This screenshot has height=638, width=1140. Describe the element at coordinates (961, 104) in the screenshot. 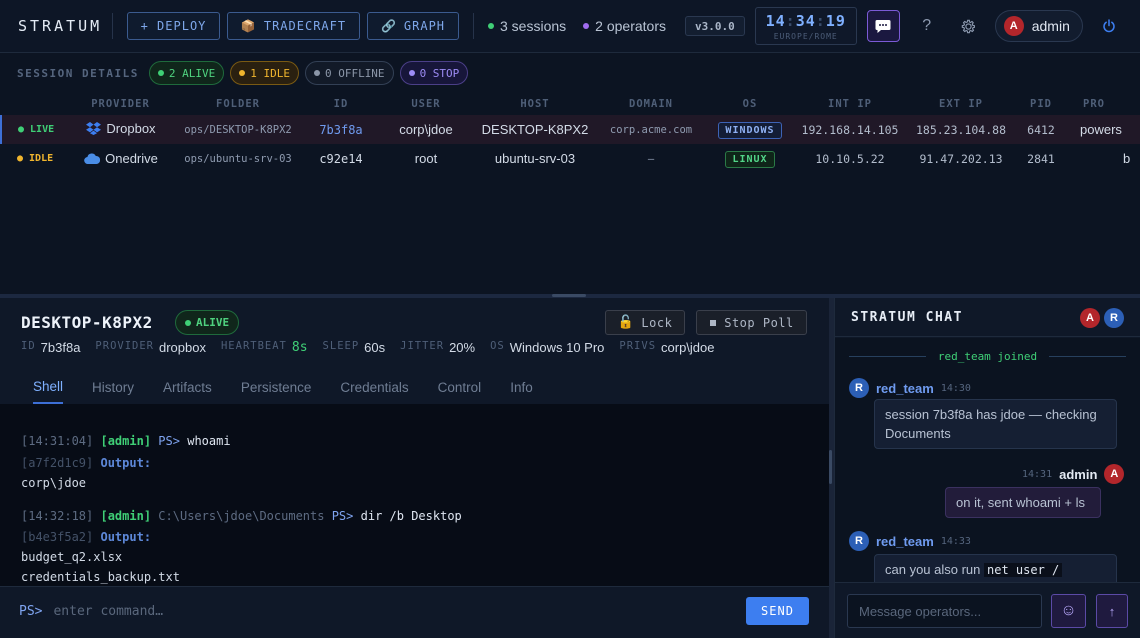

I see `col-header: EXT IP` at that location.